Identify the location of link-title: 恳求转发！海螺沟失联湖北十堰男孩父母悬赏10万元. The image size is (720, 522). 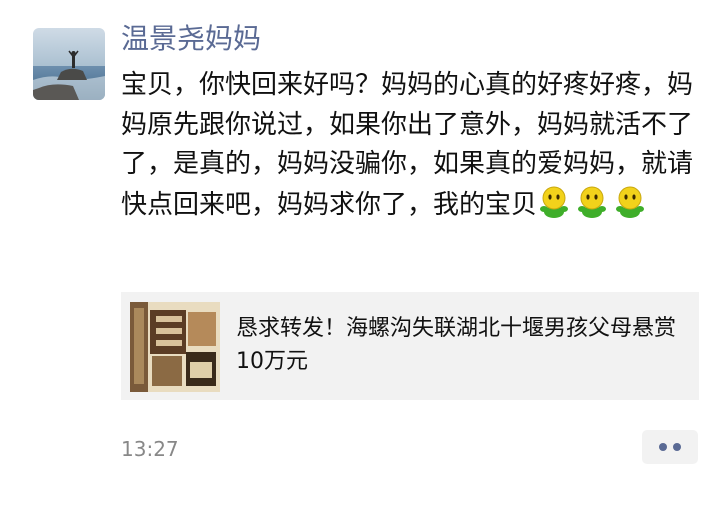
(461, 345).